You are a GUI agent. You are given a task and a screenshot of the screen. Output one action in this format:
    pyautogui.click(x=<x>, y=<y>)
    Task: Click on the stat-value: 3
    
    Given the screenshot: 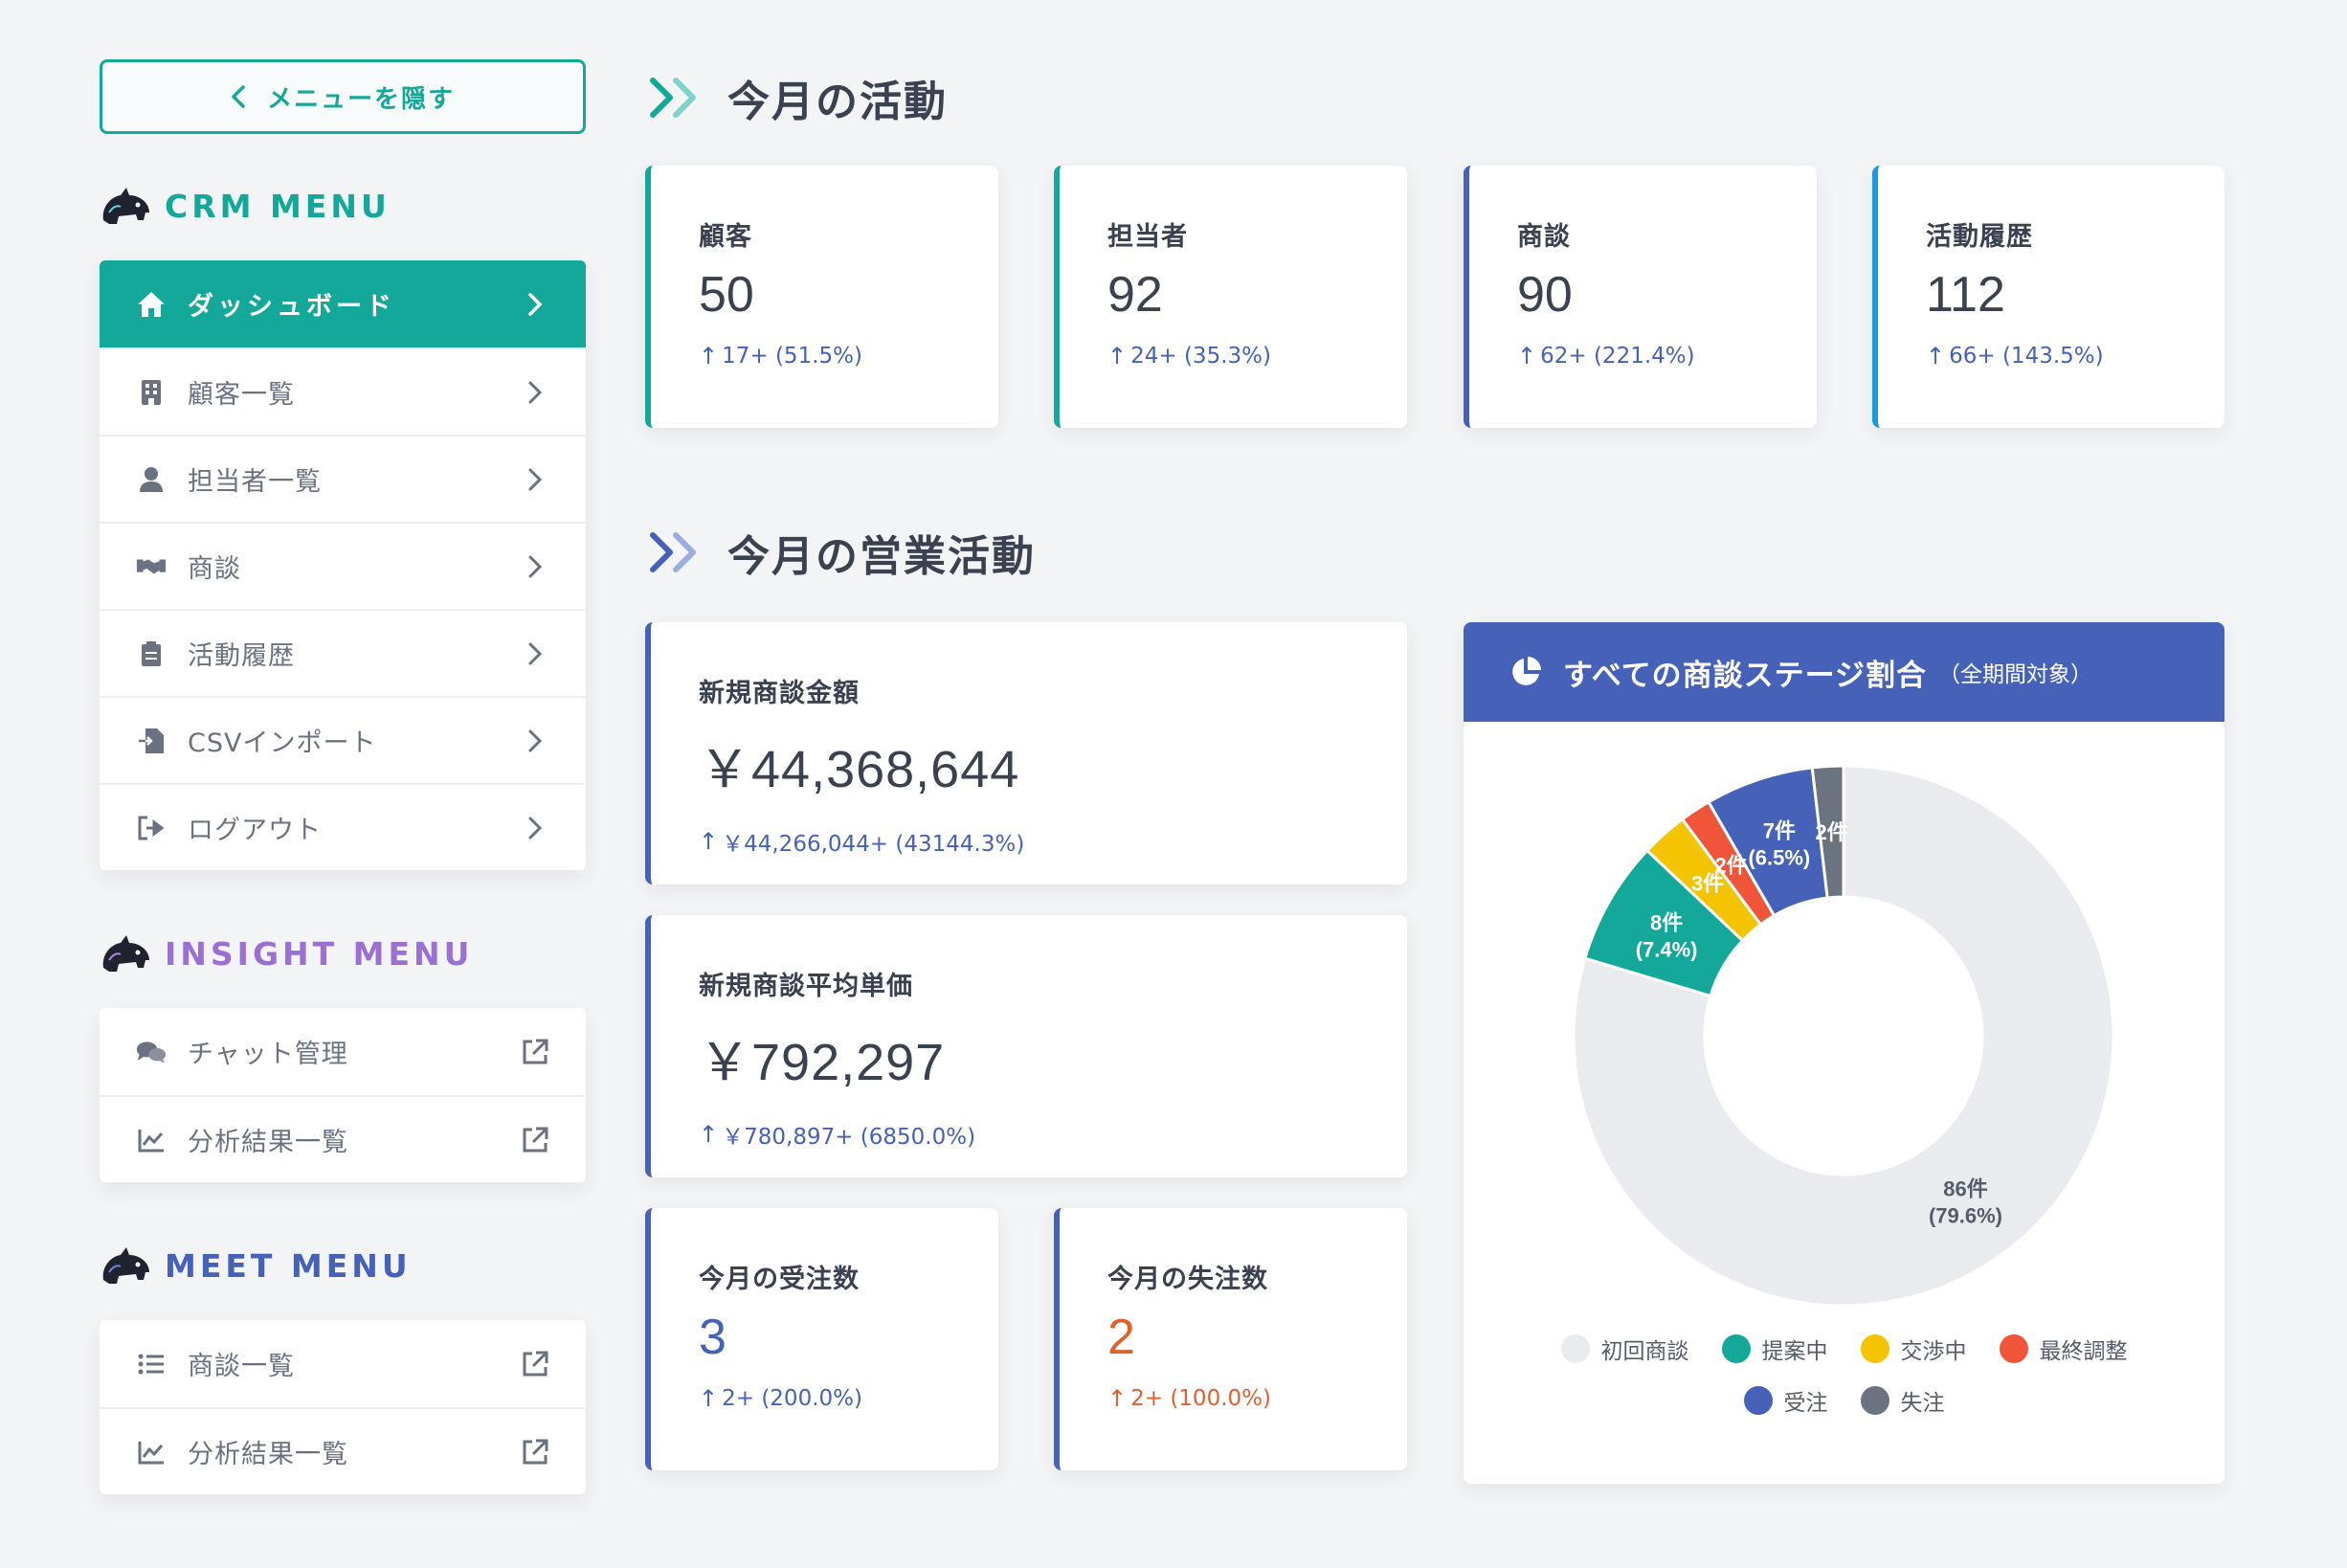 What is the action you would take?
    pyautogui.click(x=712, y=1338)
    